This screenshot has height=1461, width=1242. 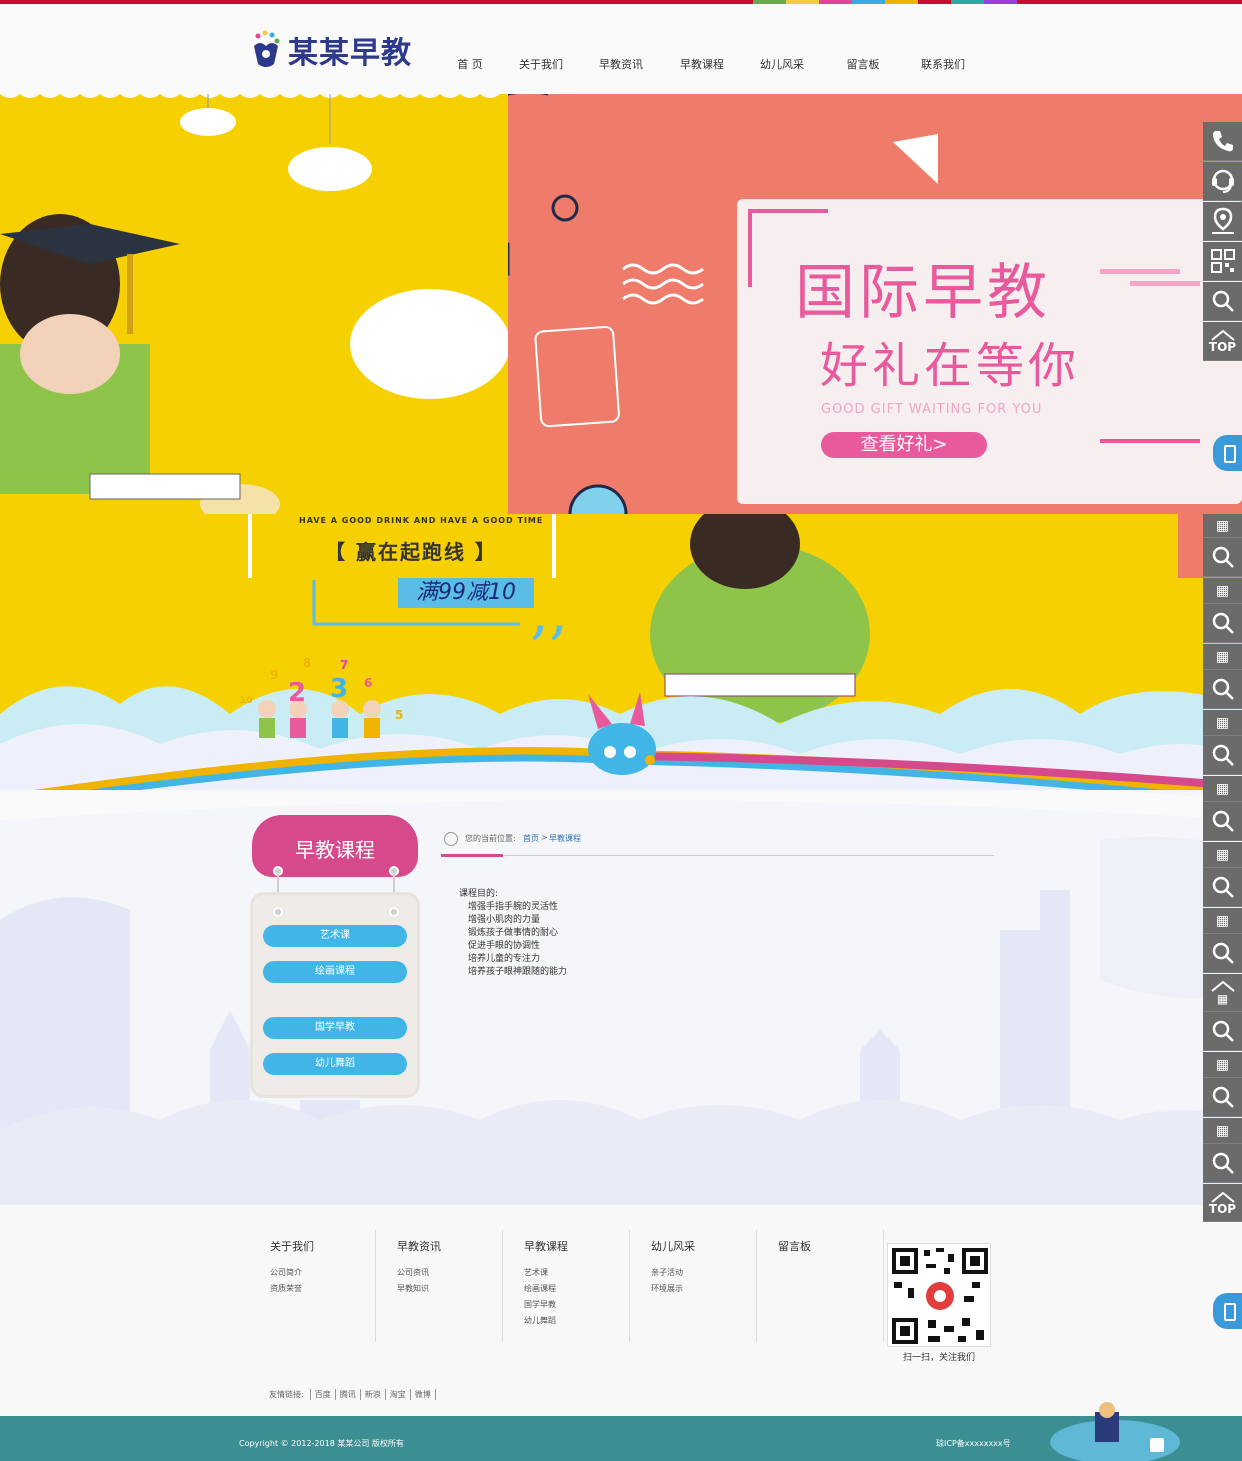 I want to click on nav-home: 首 页, so click(x=470, y=64).